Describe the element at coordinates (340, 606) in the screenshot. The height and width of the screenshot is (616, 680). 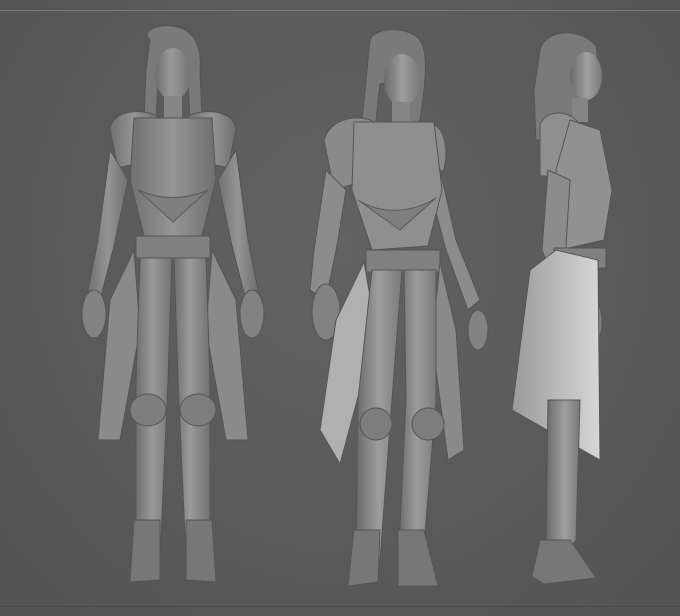
I see `viewport-bottom-border` at that location.